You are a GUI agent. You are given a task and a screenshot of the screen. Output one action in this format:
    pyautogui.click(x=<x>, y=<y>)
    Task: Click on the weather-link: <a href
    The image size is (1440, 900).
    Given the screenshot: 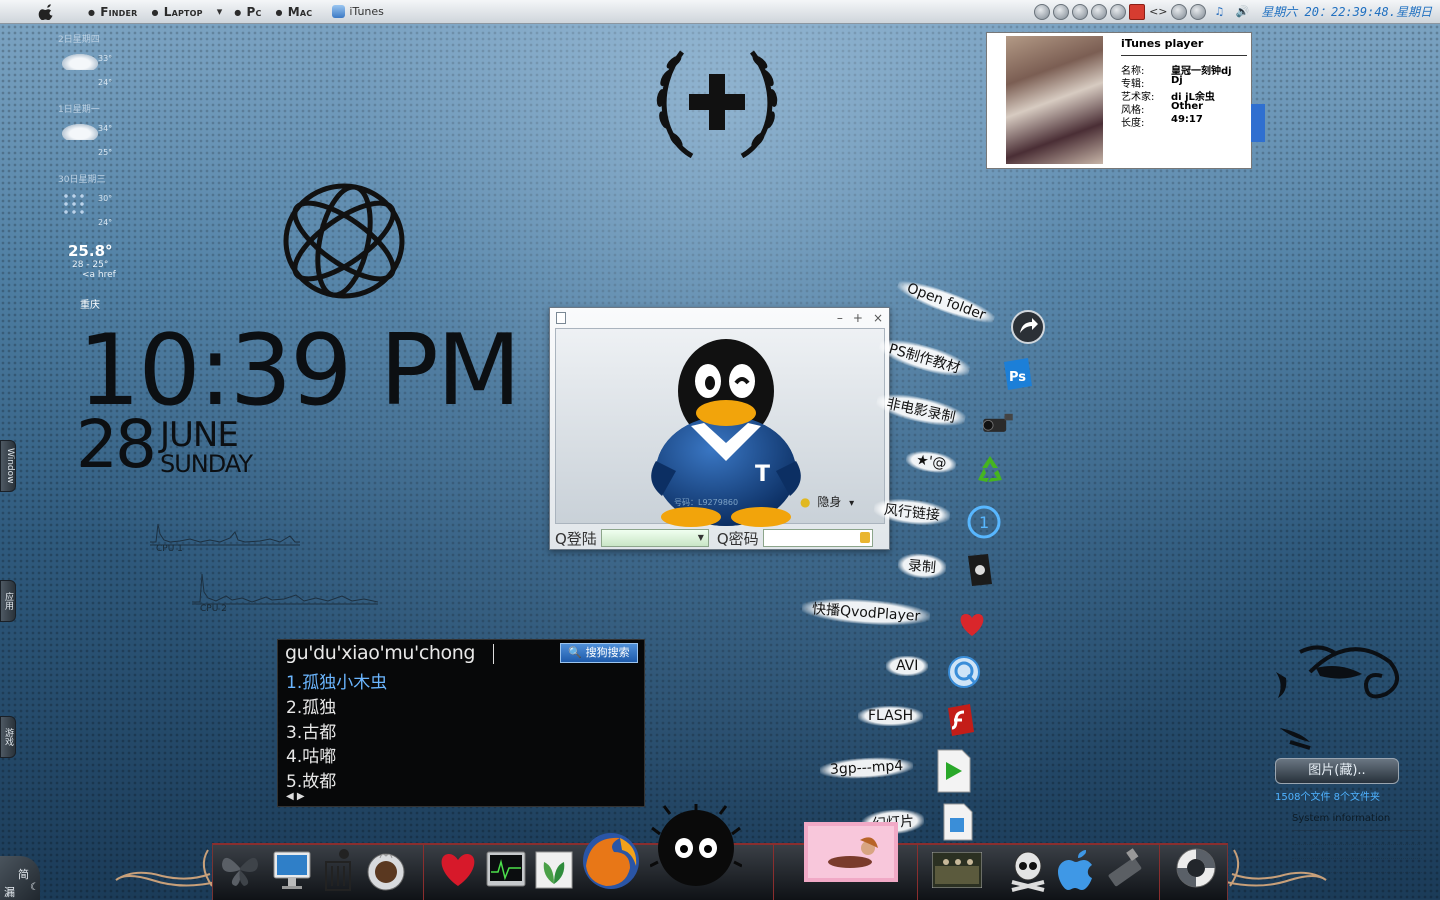 What is the action you would take?
    pyautogui.click(x=105, y=275)
    